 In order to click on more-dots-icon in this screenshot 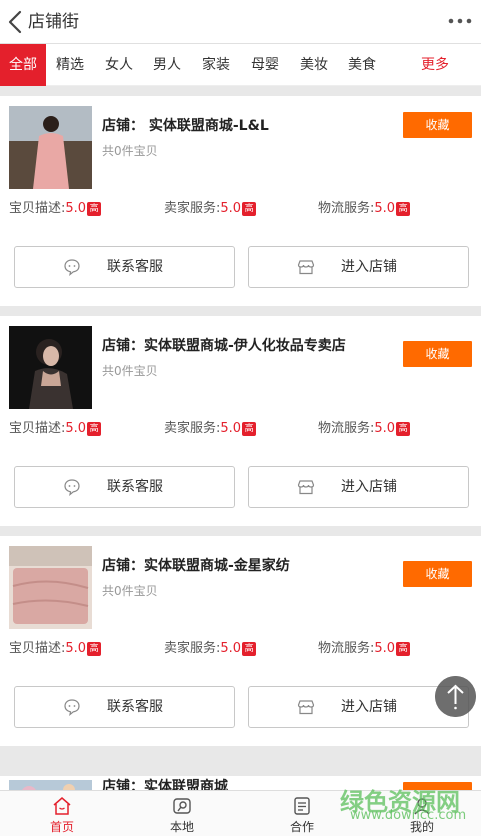, I will do `click(460, 21)`.